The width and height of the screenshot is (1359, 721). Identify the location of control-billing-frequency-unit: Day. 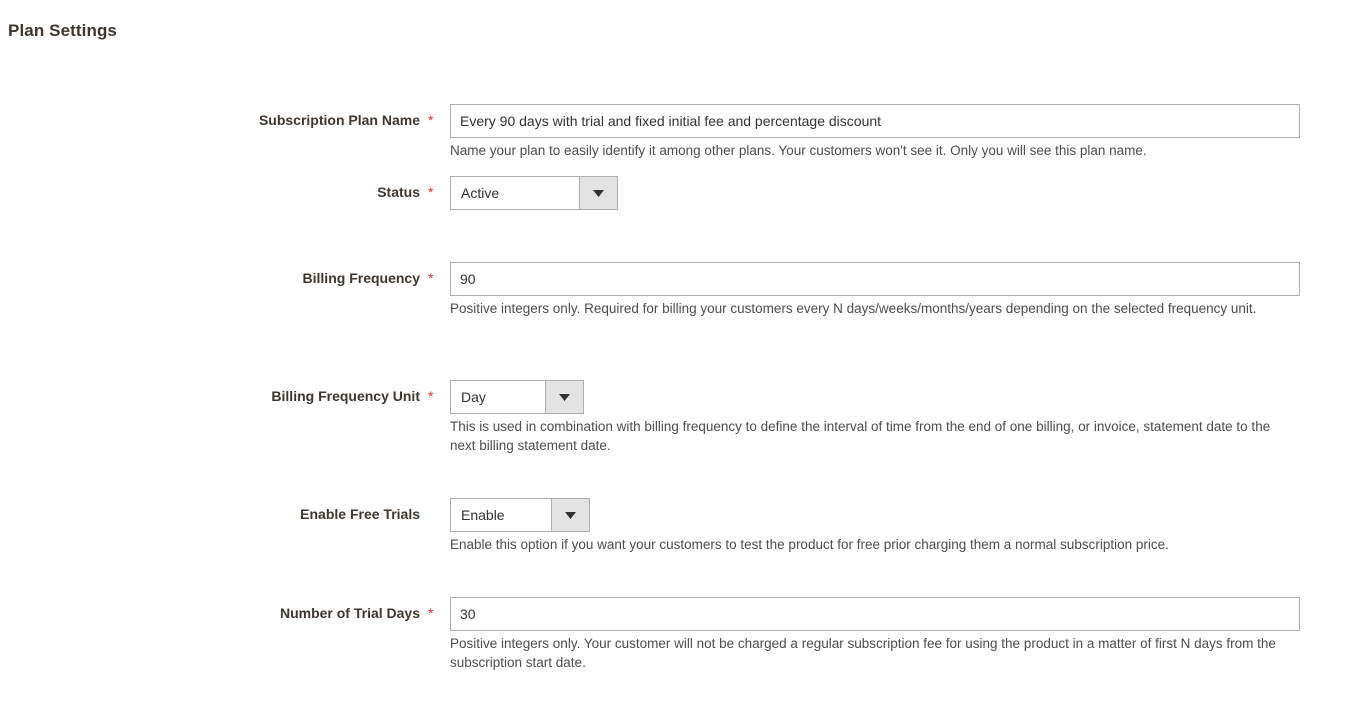
(517, 397).